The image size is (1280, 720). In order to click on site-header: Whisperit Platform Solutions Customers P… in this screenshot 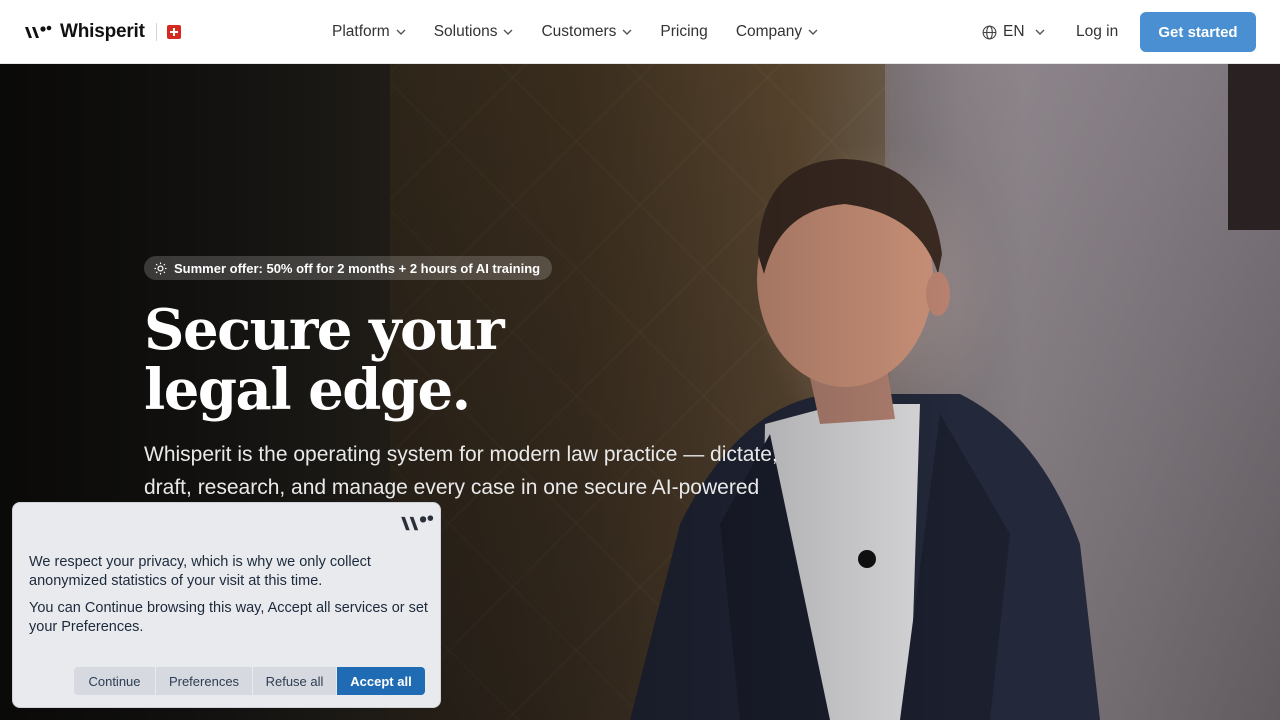, I will do `click(640, 32)`.